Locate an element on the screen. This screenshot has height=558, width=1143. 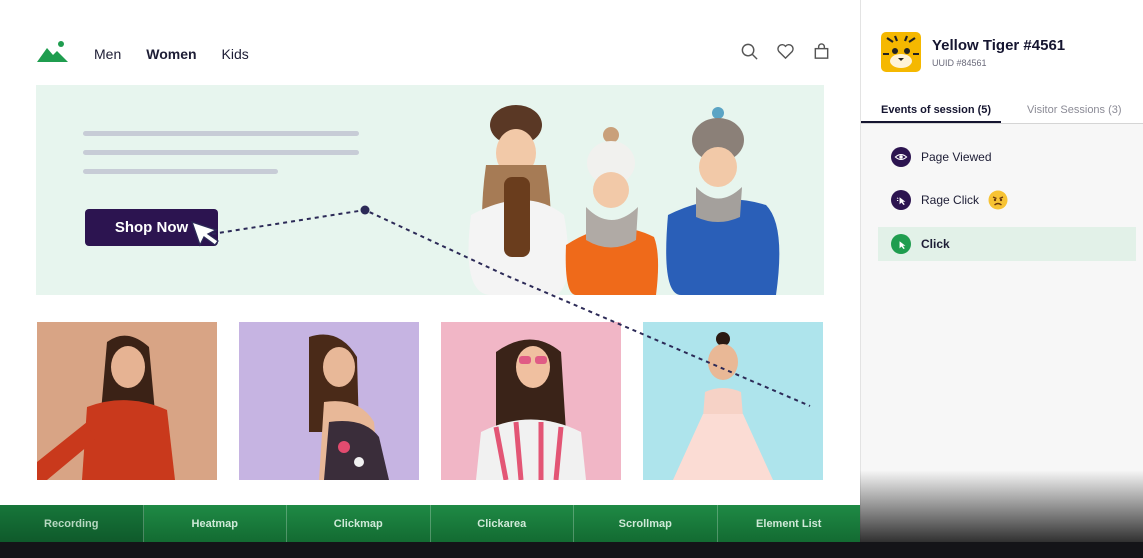
click-icon is located at coordinates (901, 244).